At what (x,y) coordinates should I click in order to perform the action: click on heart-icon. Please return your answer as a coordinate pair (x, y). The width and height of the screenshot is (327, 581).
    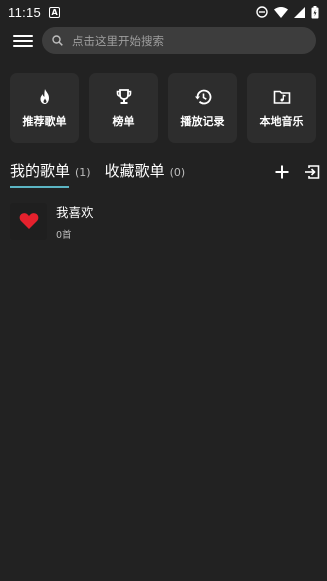
    Looking at the image, I should click on (28, 221).